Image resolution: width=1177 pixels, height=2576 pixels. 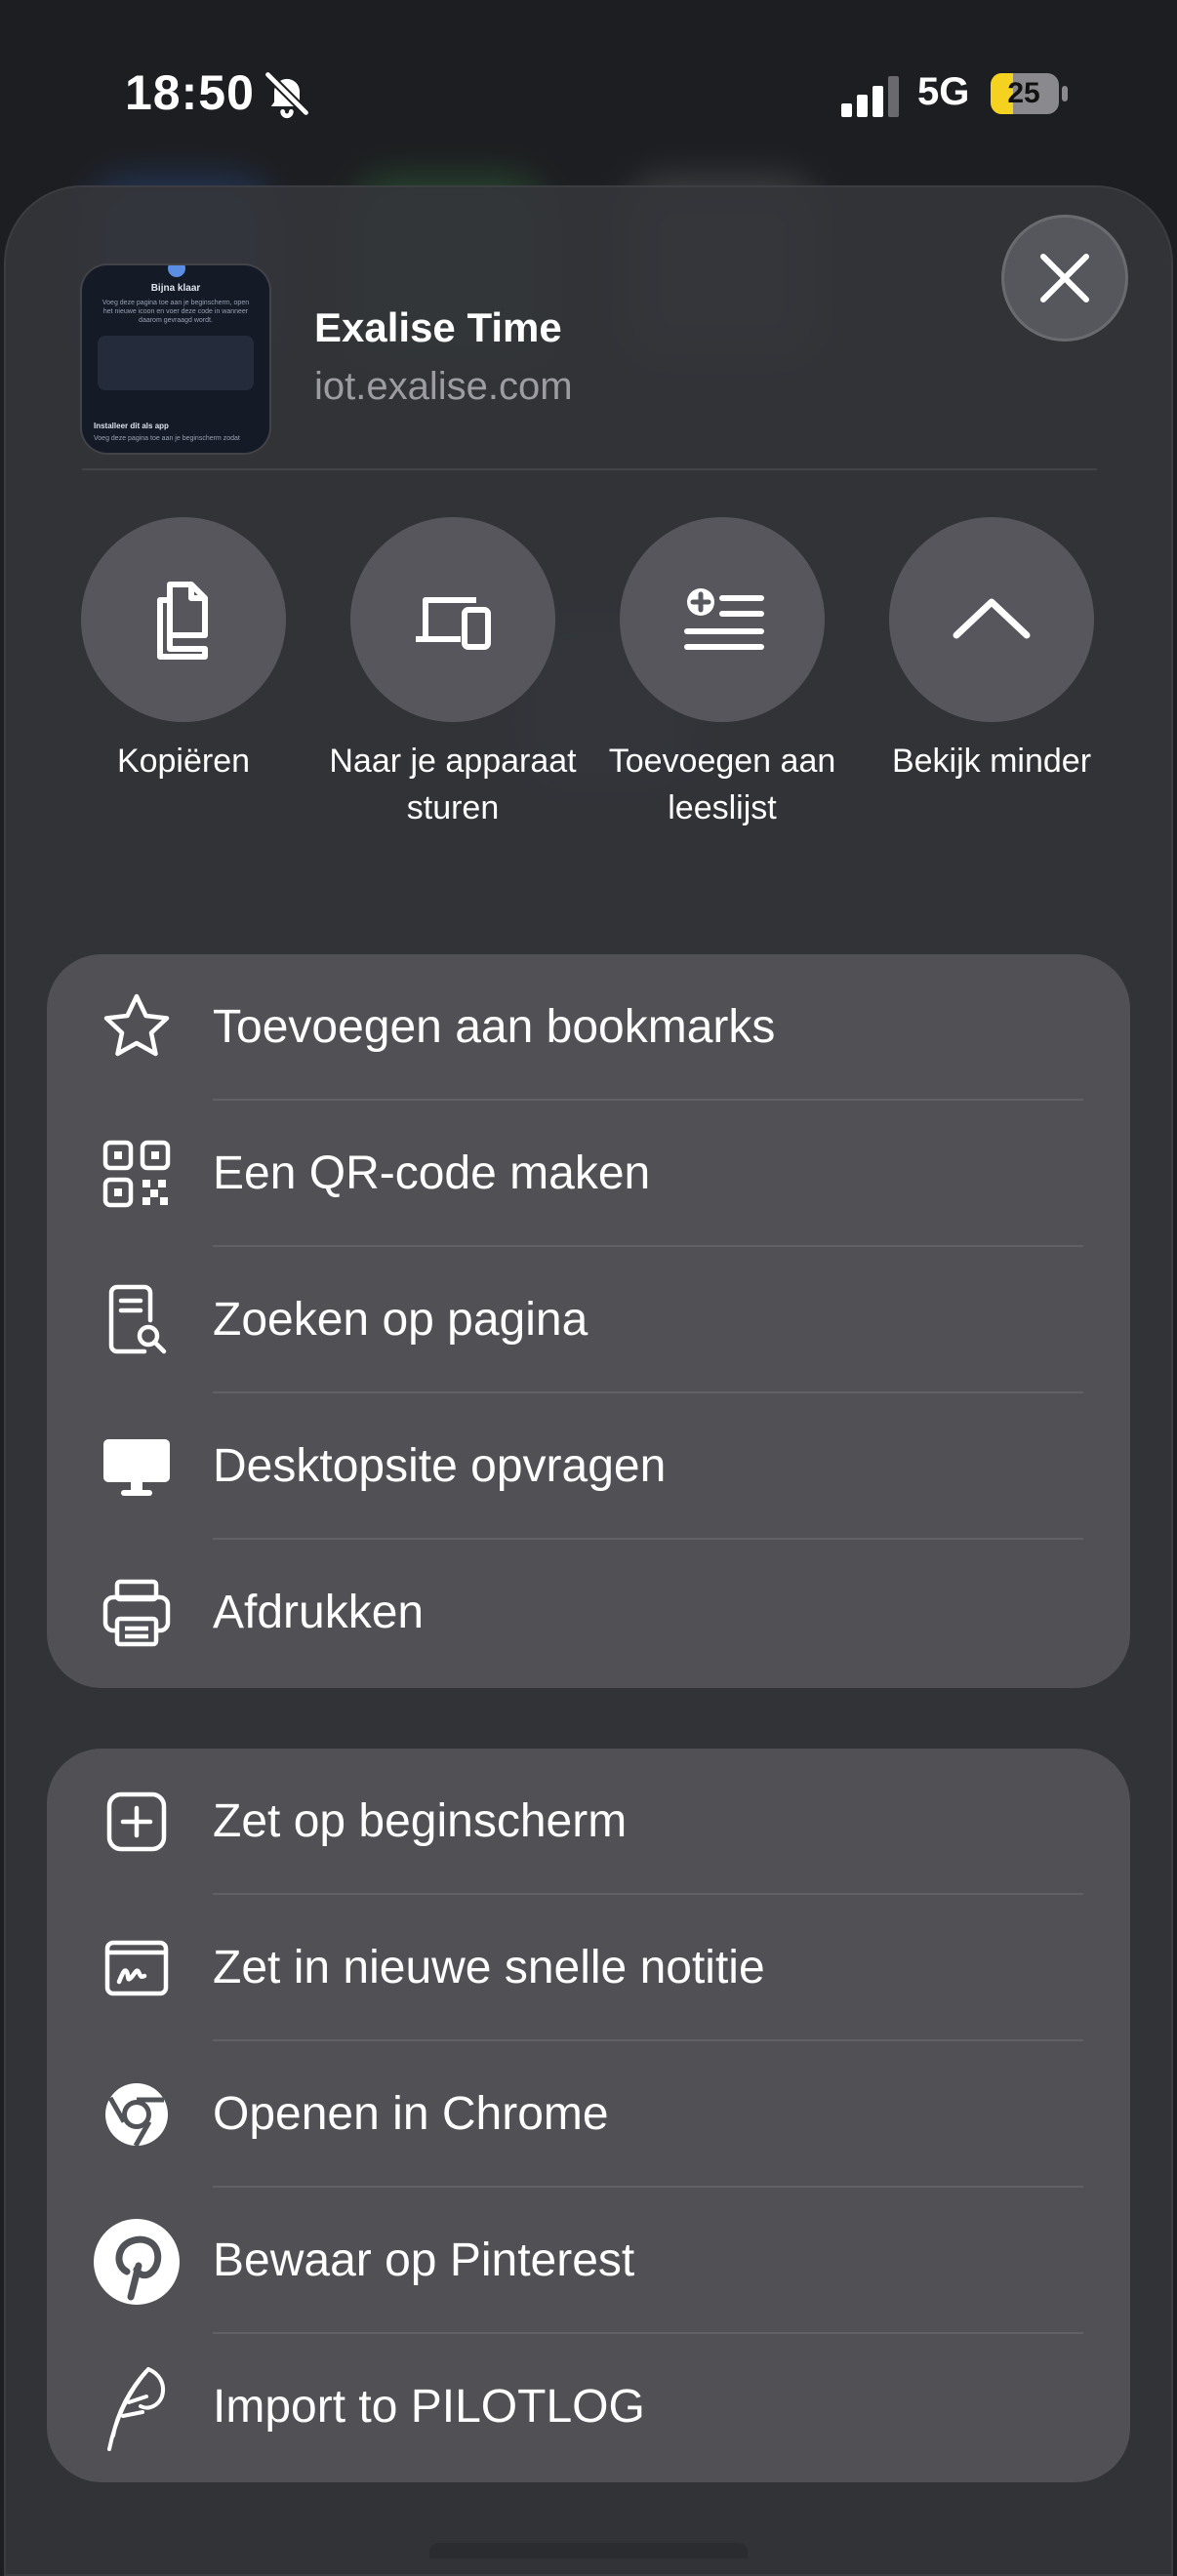 I want to click on close-button, so click(x=1064, y=278).